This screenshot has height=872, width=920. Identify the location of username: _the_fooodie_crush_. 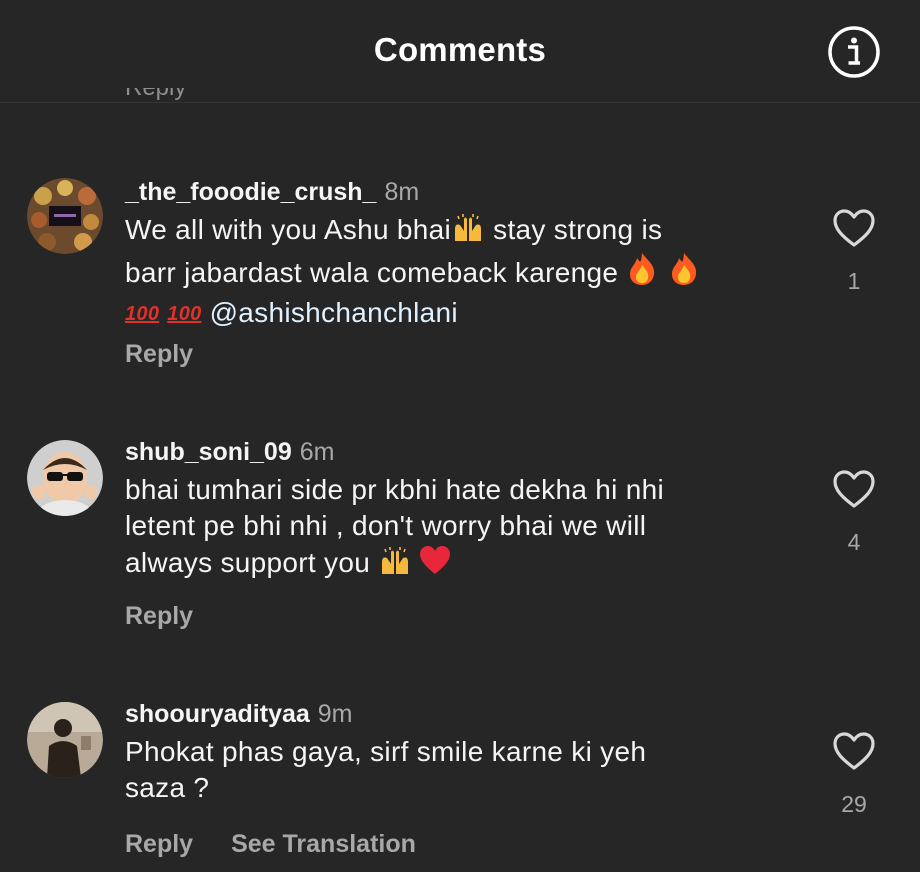
(250, 192).